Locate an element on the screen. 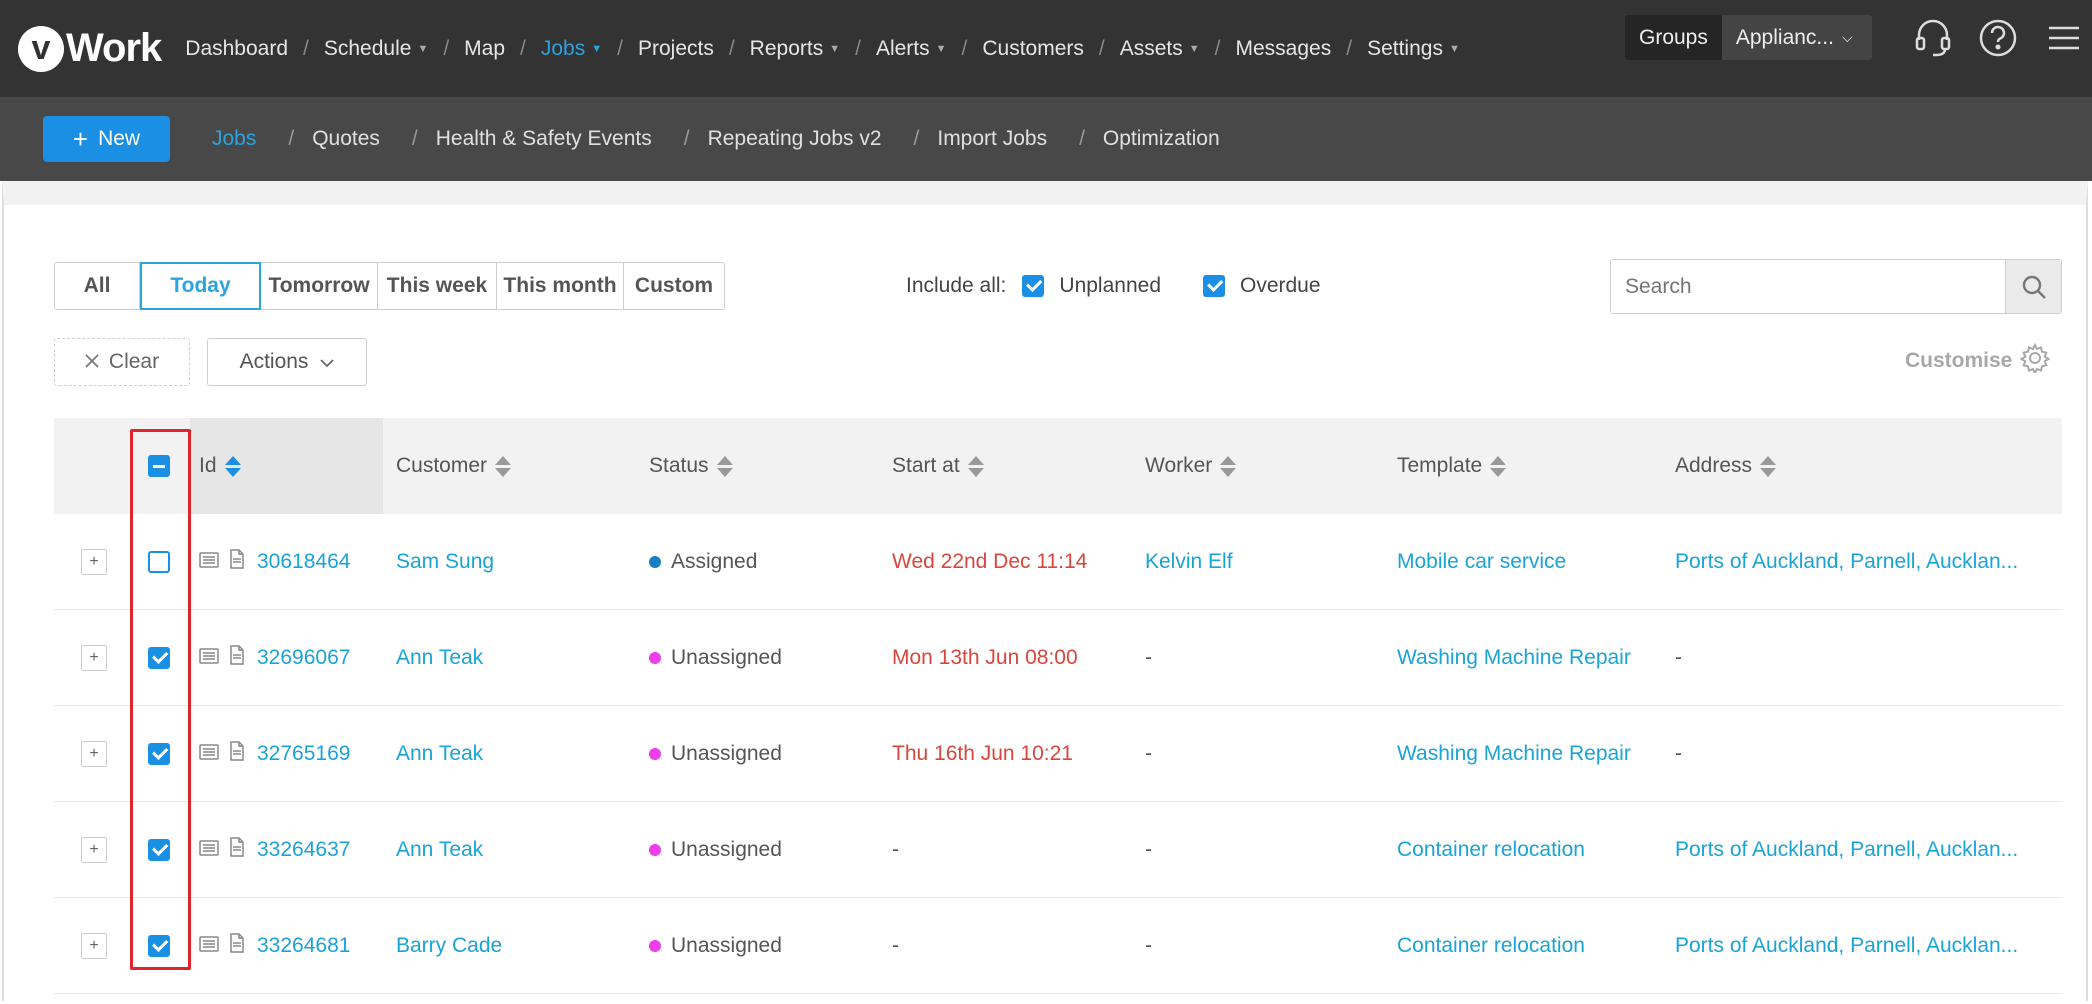 This screenshot has height=1004, width=2092. address-cell: - is located at coordinates (1678, 658).